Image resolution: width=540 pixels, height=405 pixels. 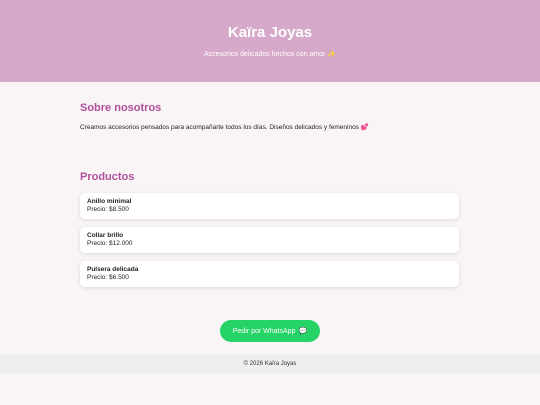 I want to click on whatsapp-order-button: Pedir por WhatsApp 💬, so click(x=270, y=331).